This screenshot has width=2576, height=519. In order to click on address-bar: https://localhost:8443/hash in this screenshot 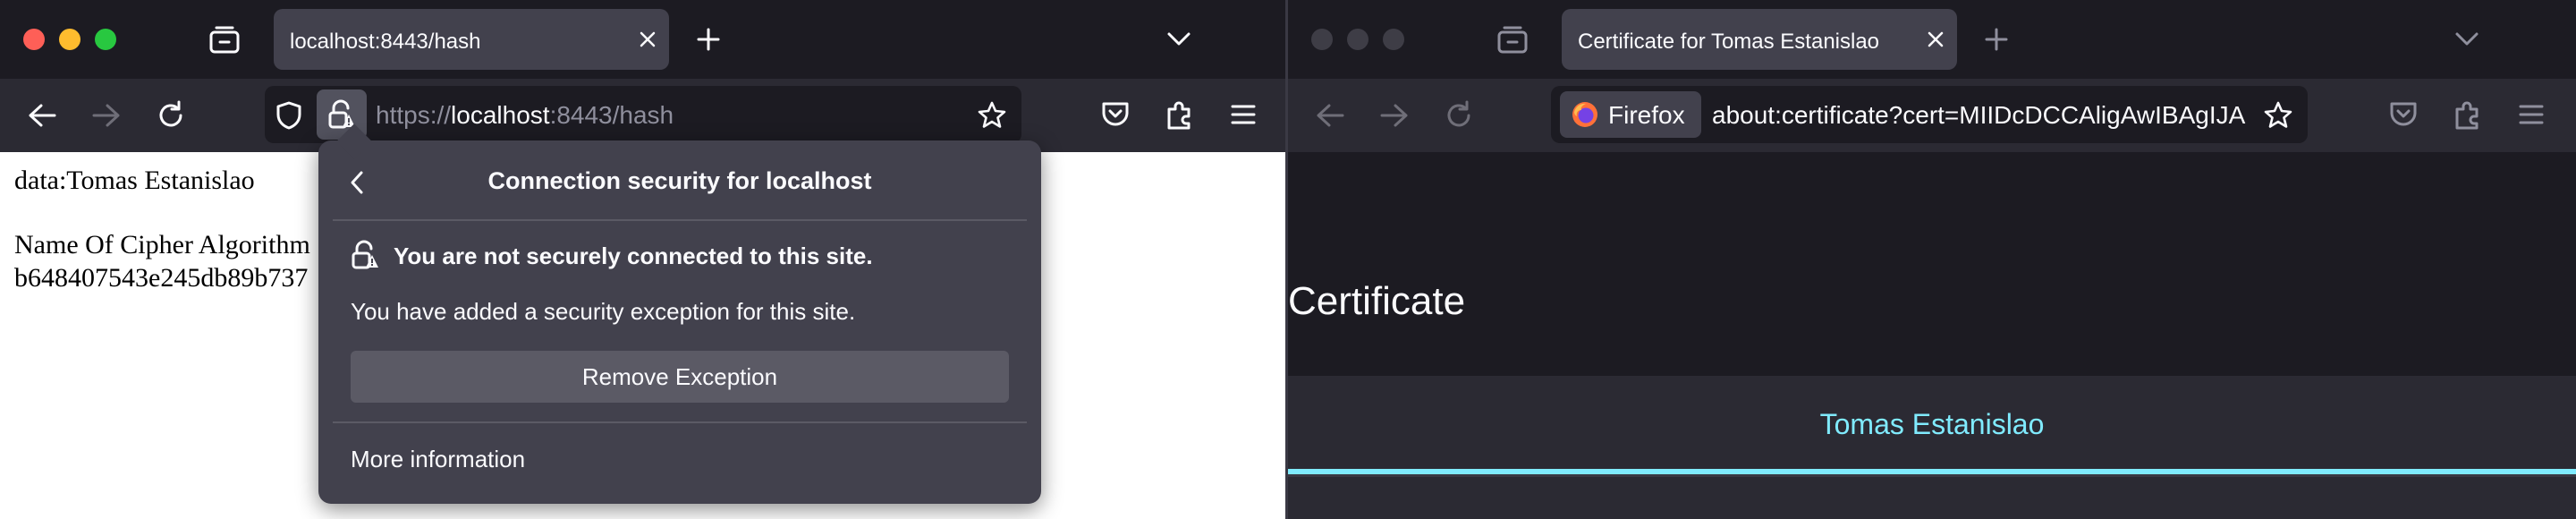, I will do `click(643, 114)`.